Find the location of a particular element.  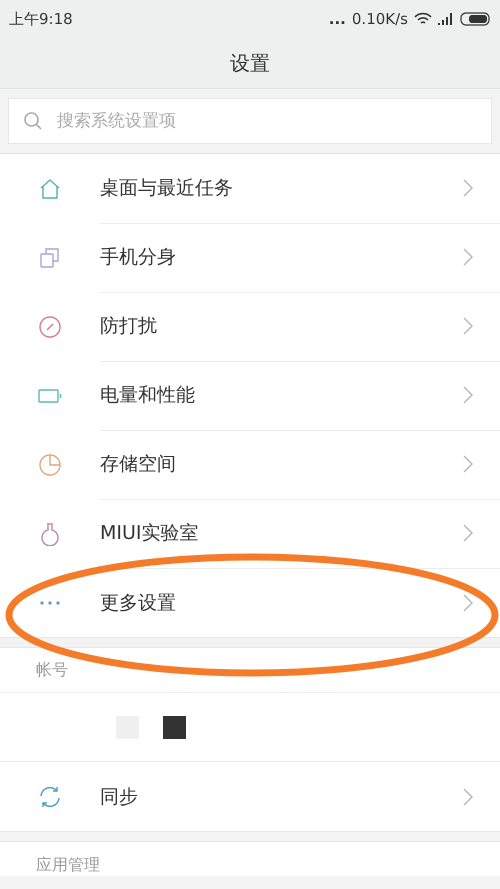

no-entry-icon is located at coordinates (50, 326).